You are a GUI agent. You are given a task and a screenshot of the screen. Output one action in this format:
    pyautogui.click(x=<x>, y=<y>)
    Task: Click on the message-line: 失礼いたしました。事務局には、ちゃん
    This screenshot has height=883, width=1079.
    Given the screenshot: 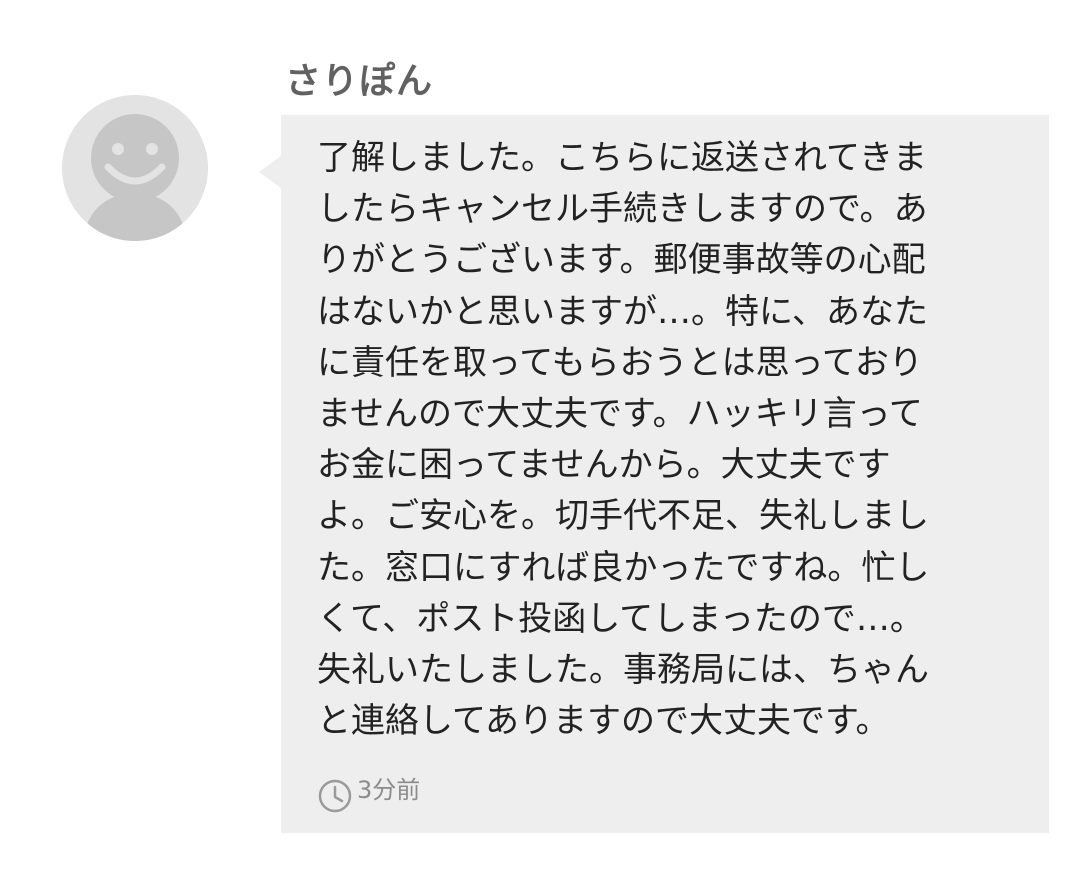 What is the action you would take?
    pyautogui.click(x=623, y=670)
    